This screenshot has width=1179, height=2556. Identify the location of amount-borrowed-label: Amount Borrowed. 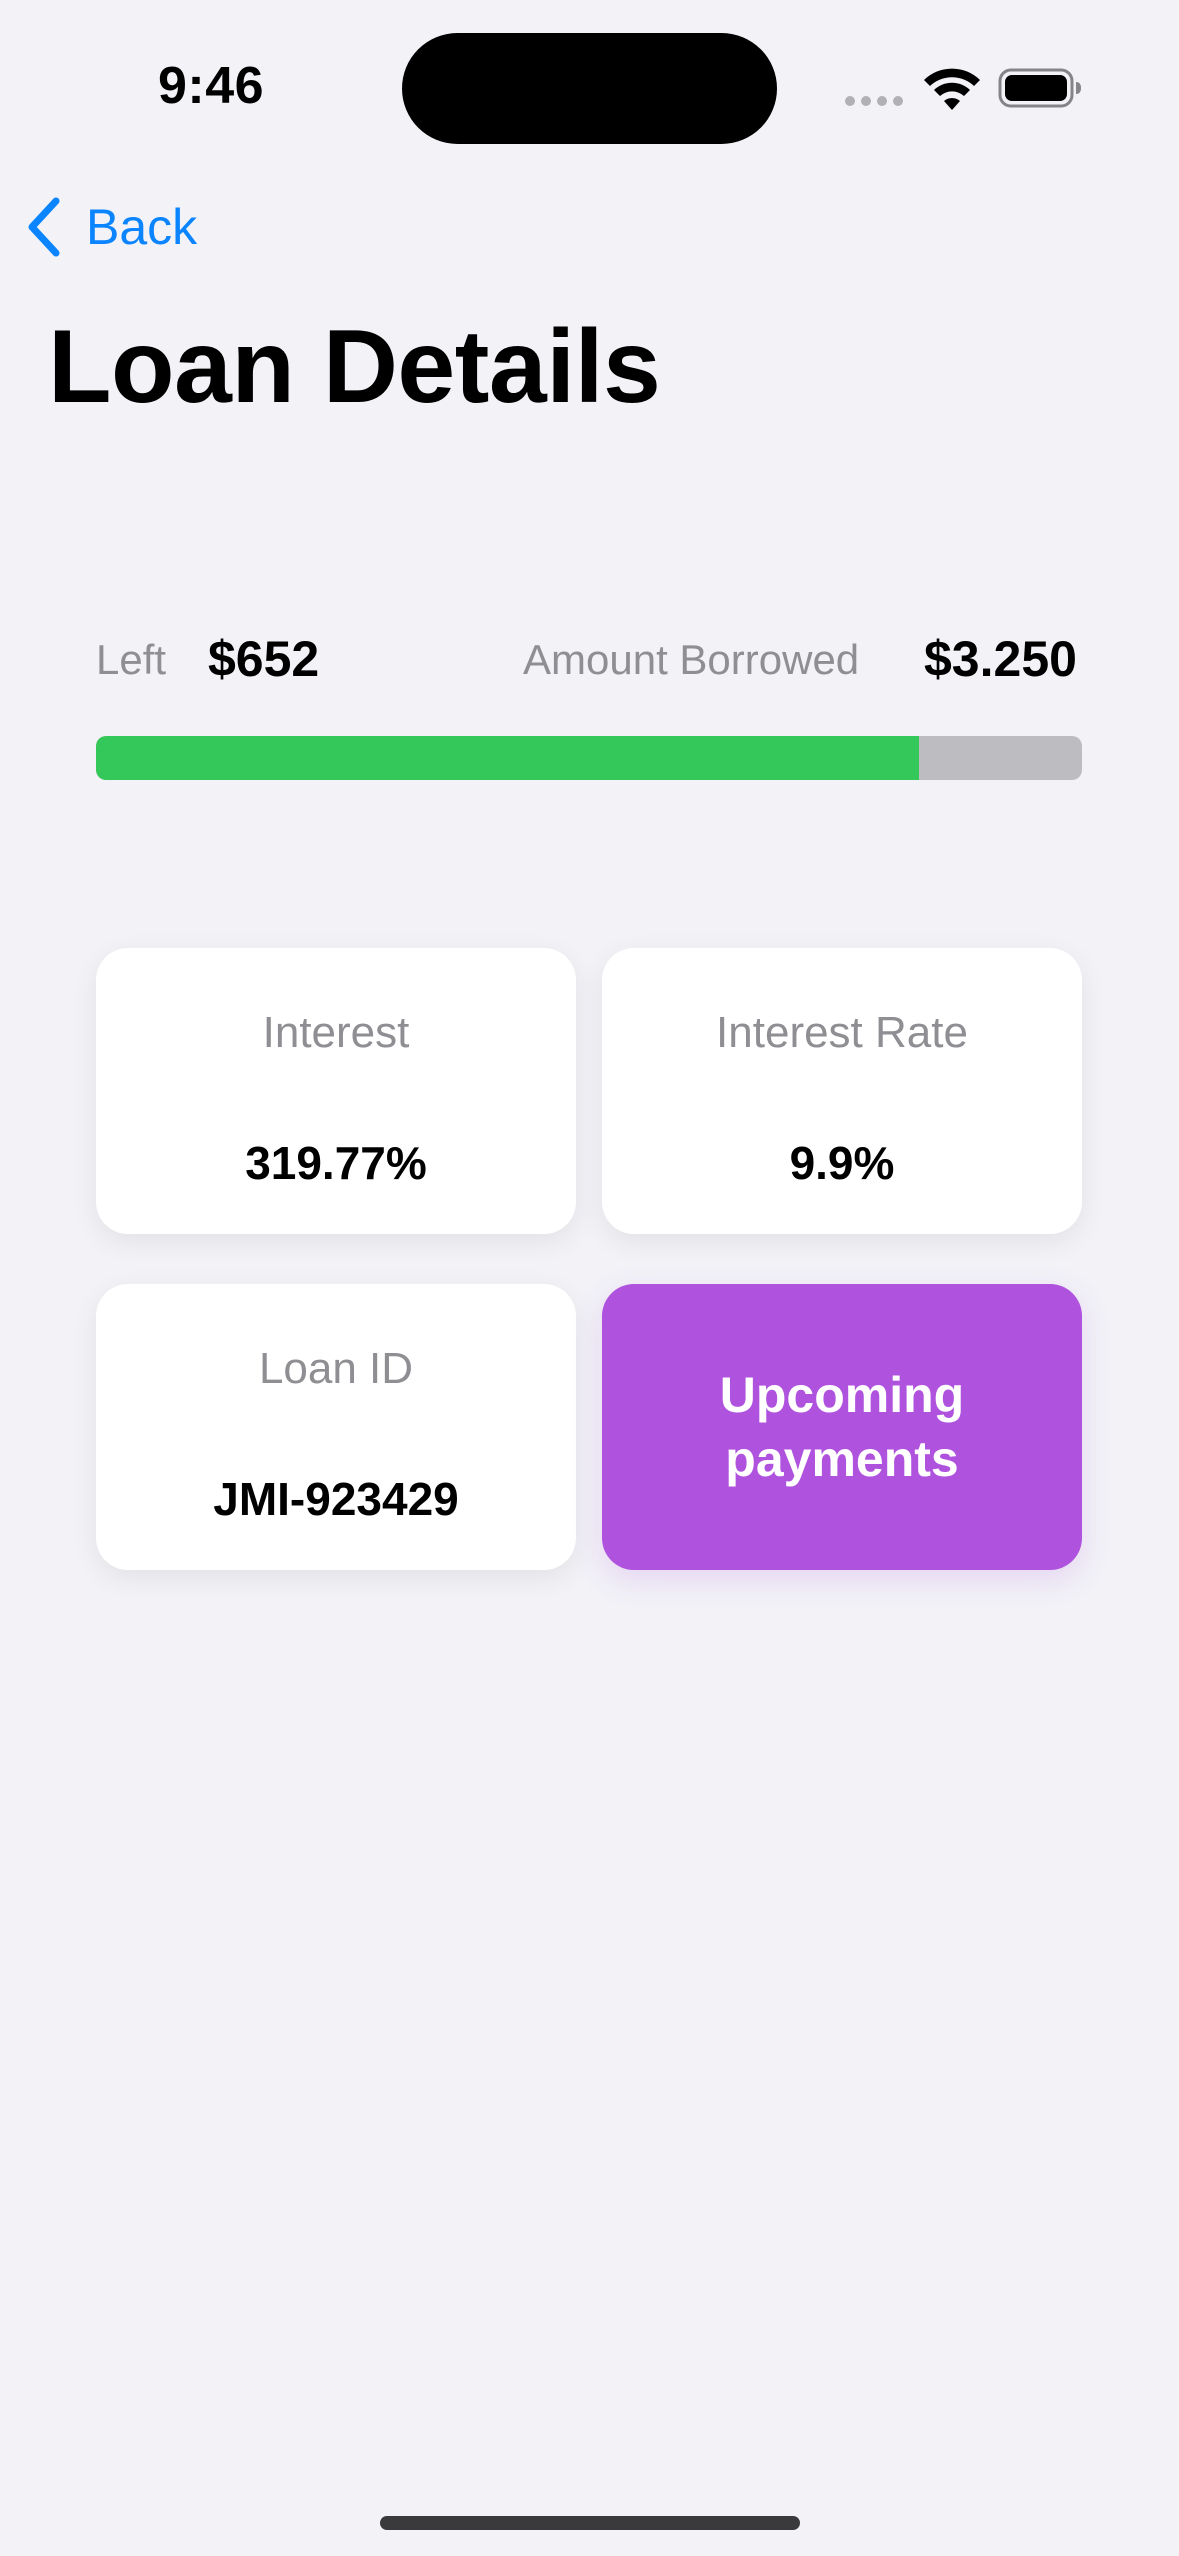
(691, 659).